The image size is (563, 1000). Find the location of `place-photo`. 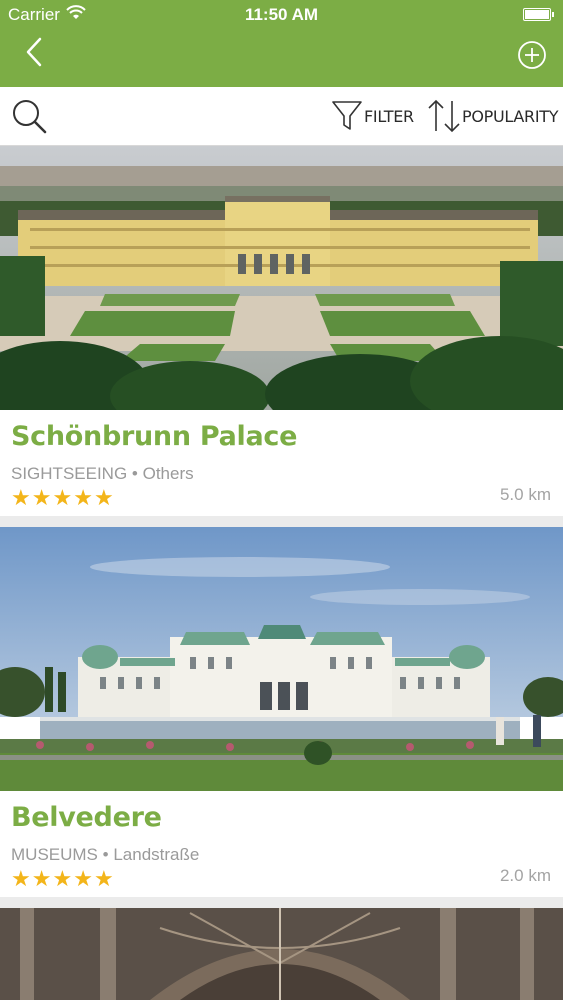

place-photo is located at coordinates (281, 954).